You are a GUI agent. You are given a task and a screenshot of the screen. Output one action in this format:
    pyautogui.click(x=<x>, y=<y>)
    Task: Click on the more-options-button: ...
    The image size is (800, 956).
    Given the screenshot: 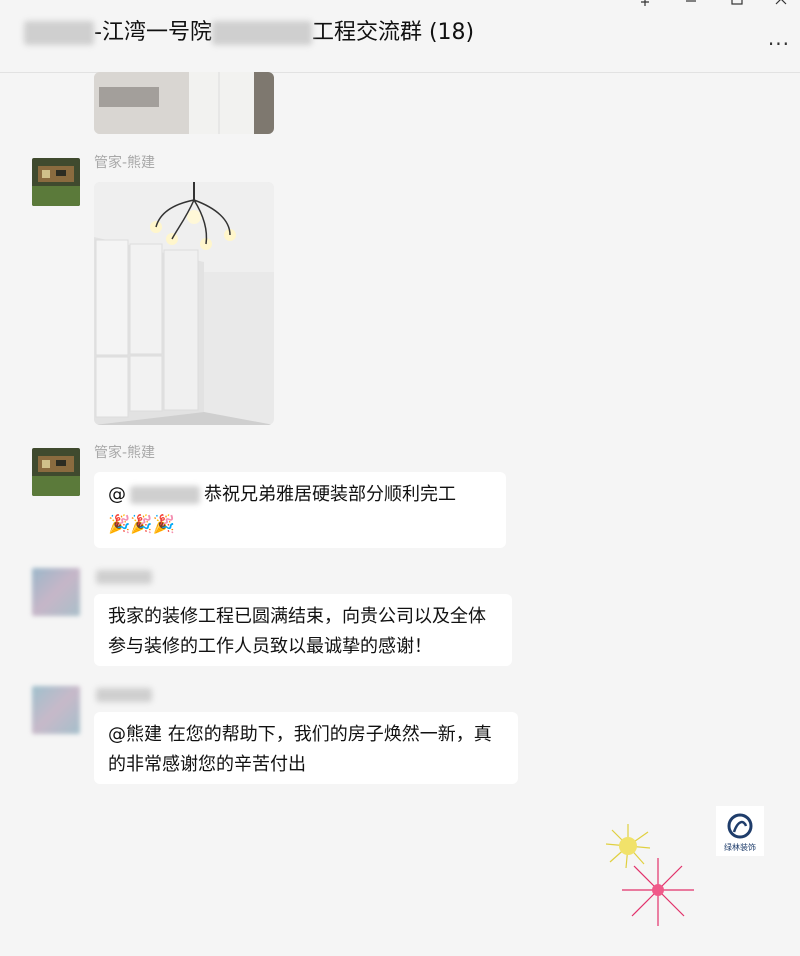 What is the action you would take?
    pyautogui.click(x=779, y=38)
    